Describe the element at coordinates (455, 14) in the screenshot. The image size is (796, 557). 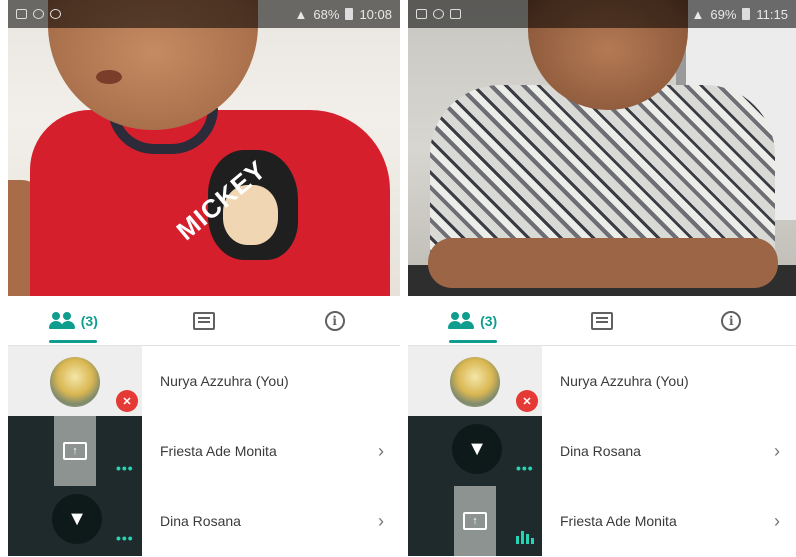
I see `gallery-icon` at that location.